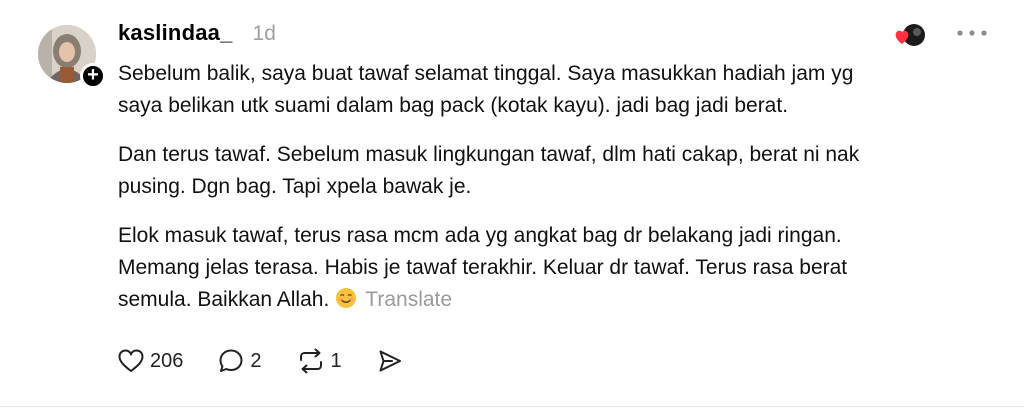 The width and height of the screenshot is (1024, 410). I want to click on like-button: 206, so click(150, 361).